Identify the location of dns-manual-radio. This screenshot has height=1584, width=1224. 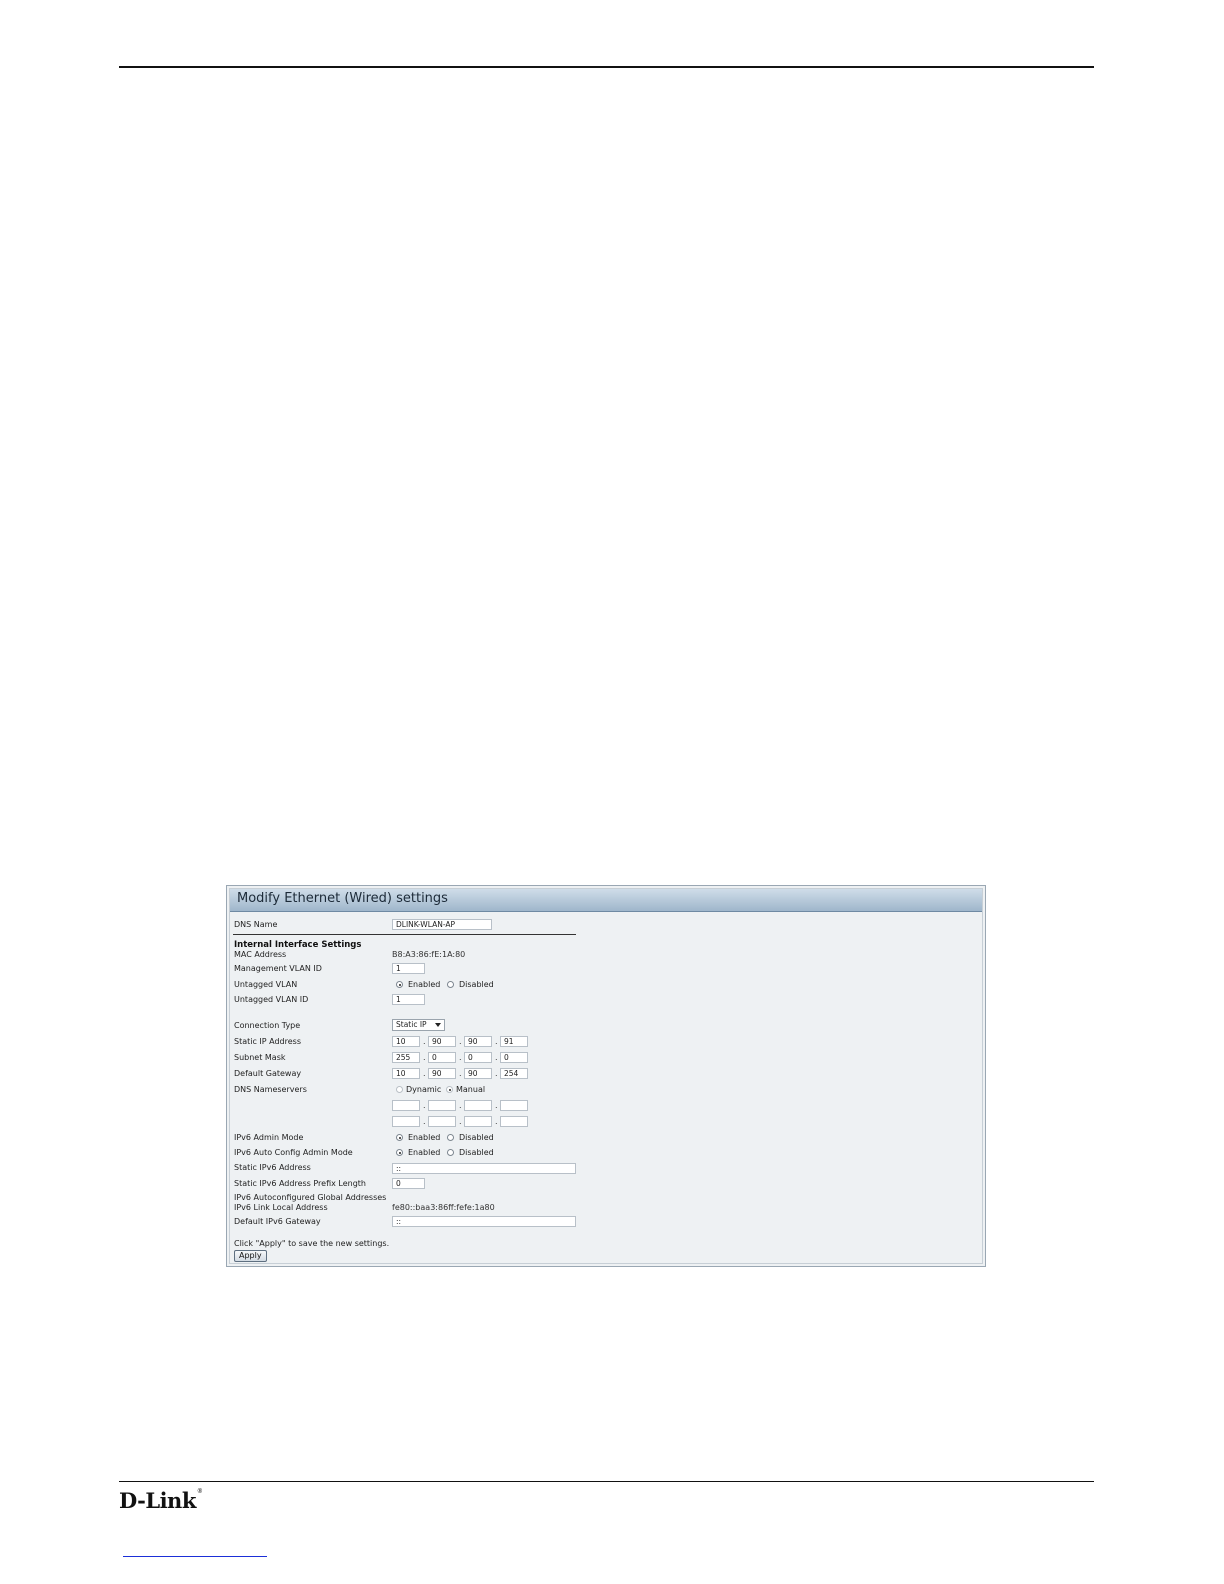
(449, 1089).